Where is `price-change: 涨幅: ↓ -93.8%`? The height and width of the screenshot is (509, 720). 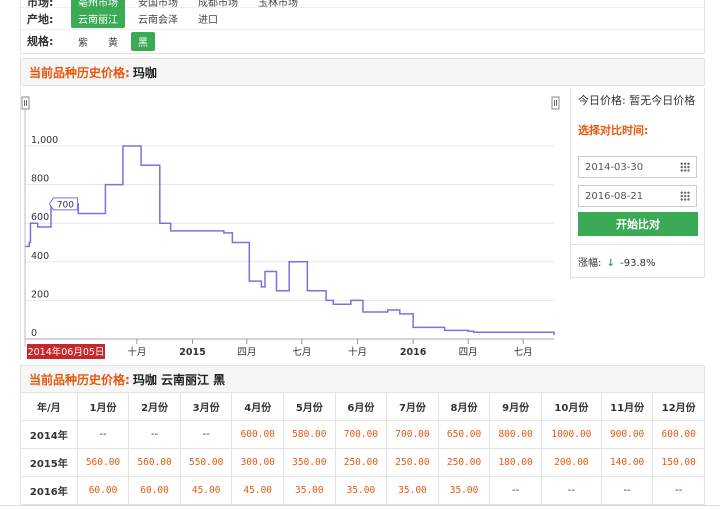 price-change: 涨幅: ↓ -93.8% is located at coordinates (617, 261).